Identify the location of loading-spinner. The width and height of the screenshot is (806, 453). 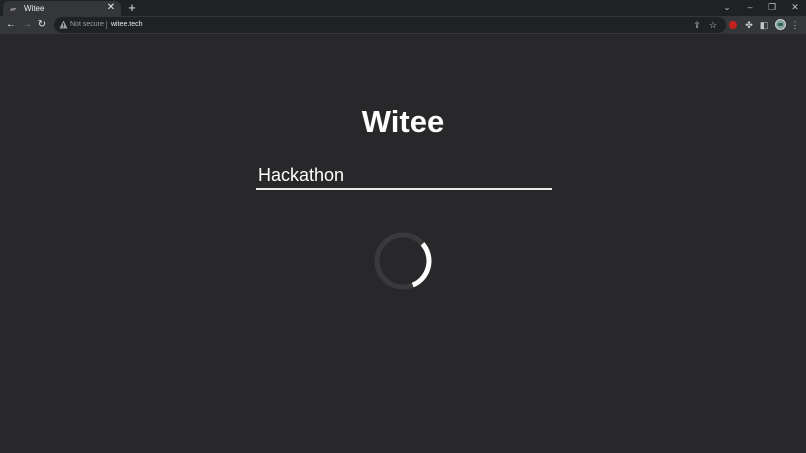
(403, 261).